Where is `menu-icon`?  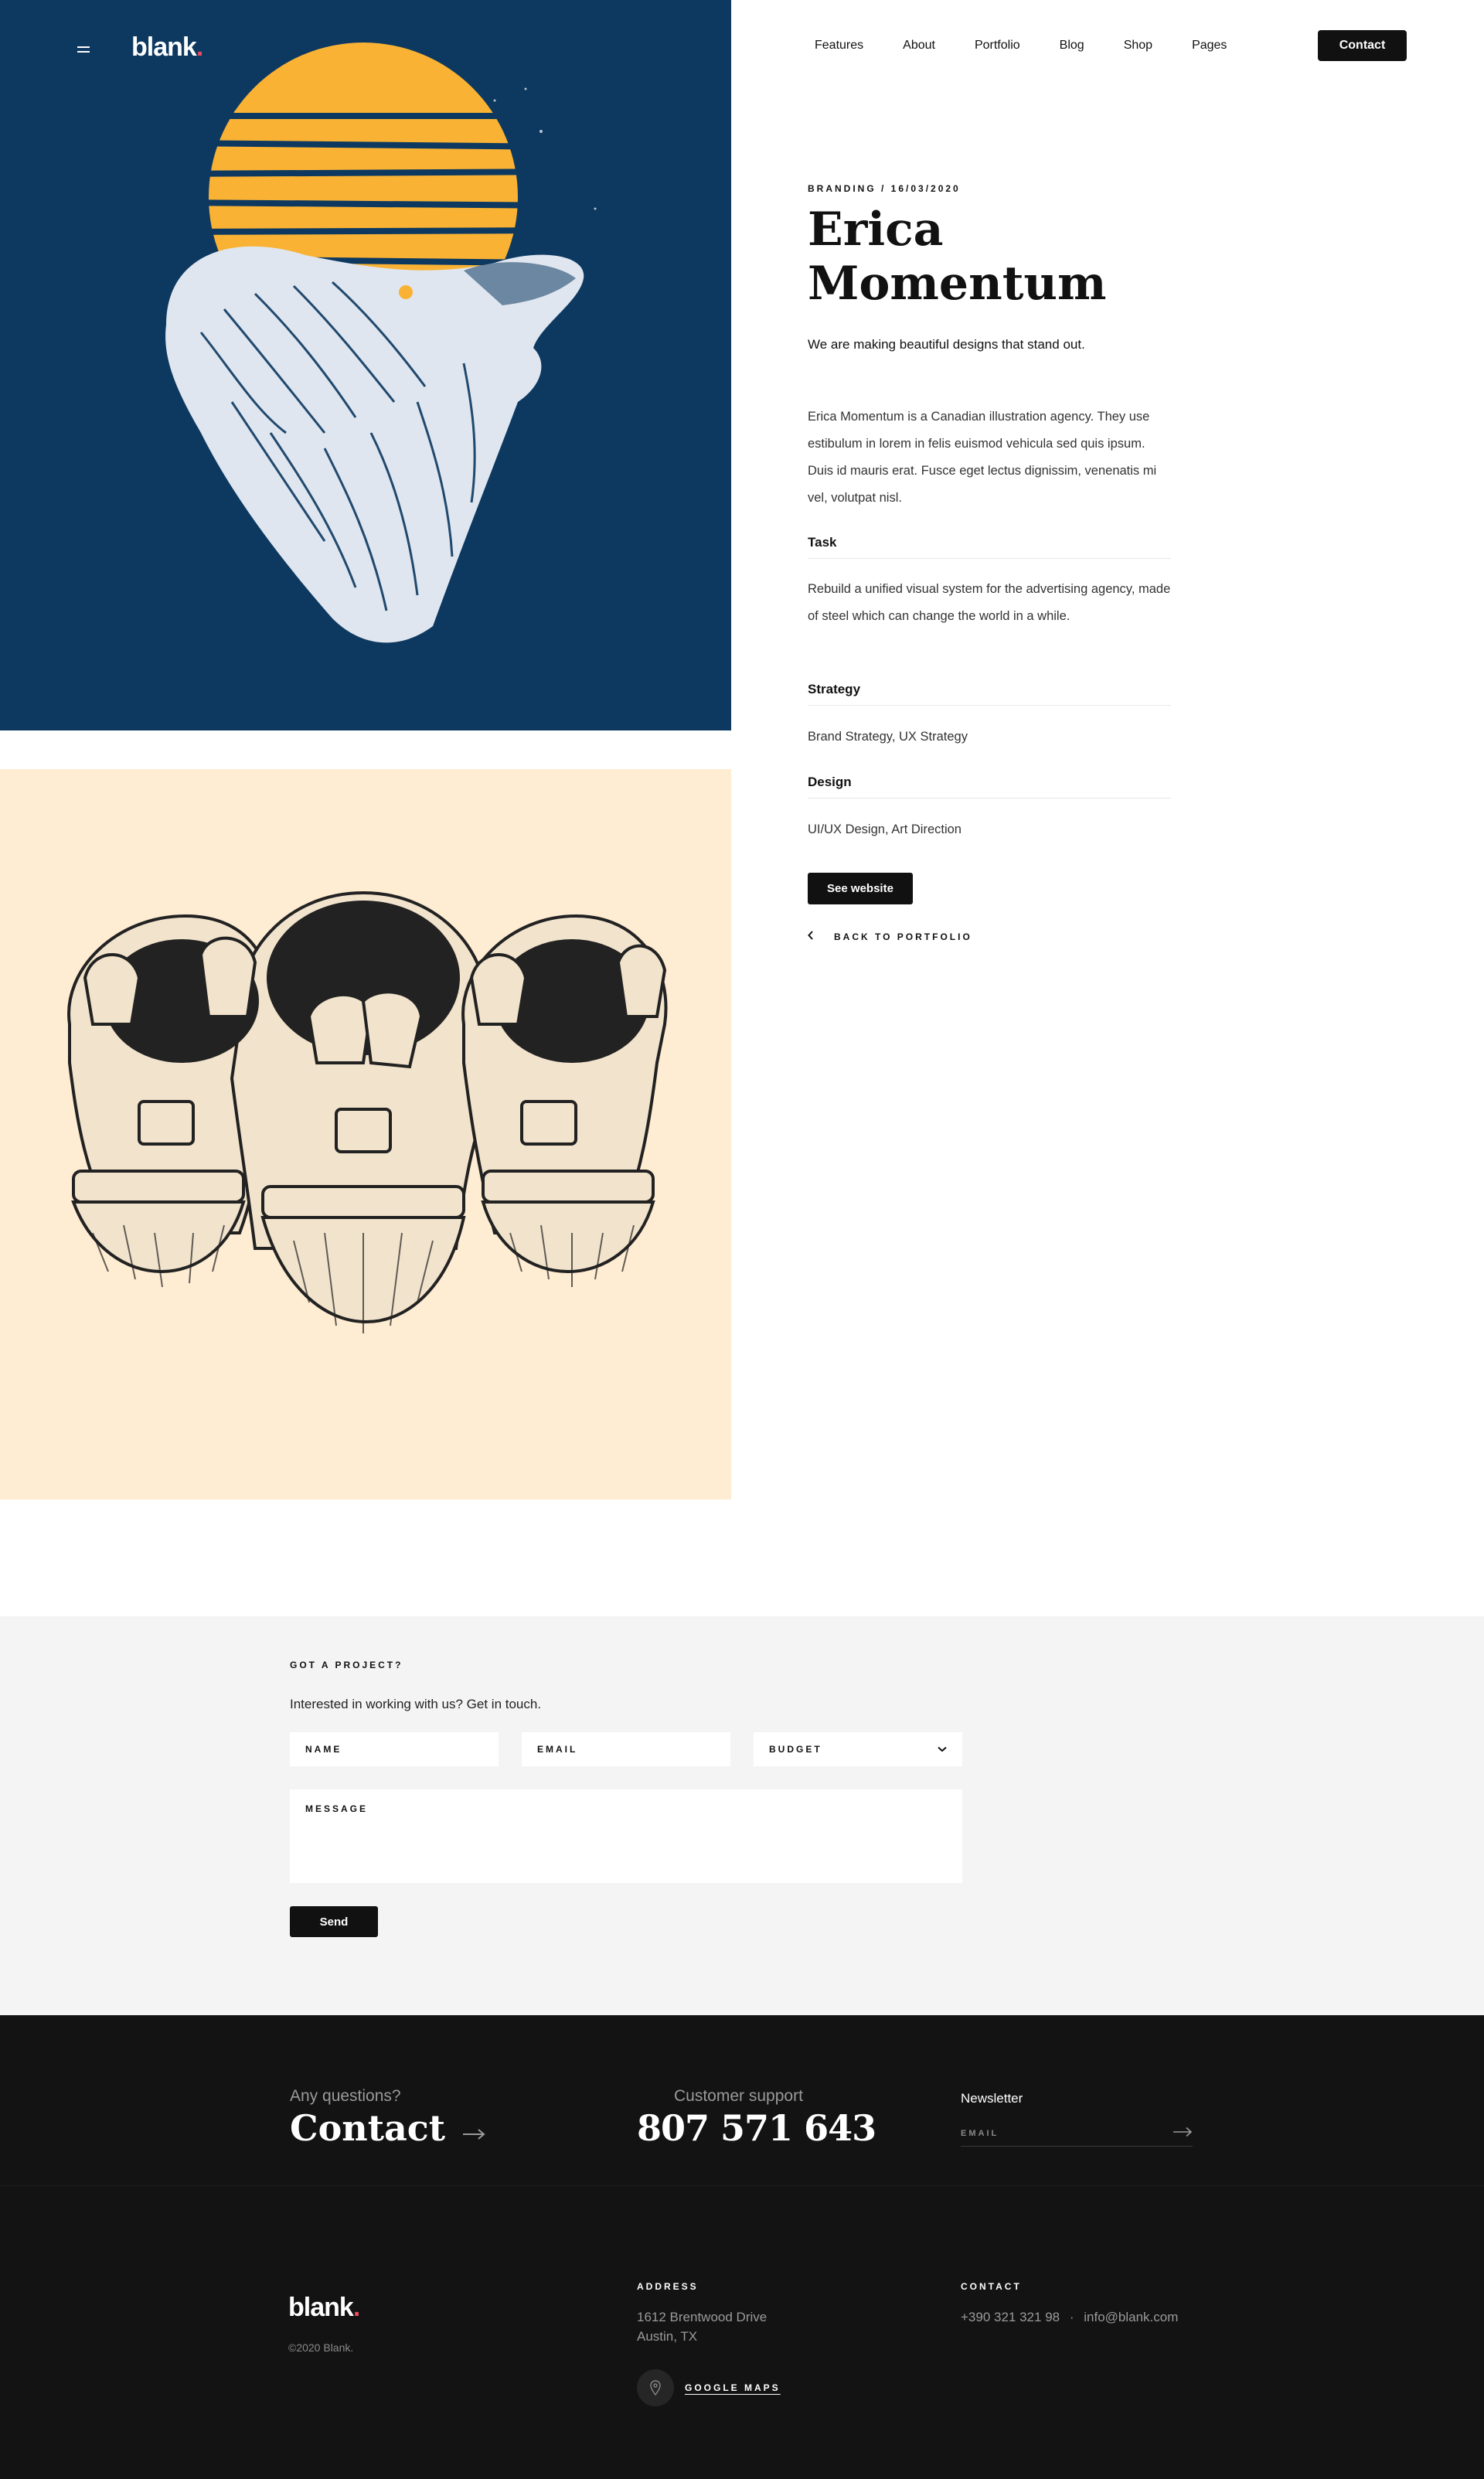
menu-icon is located at coordinates (83, 50).